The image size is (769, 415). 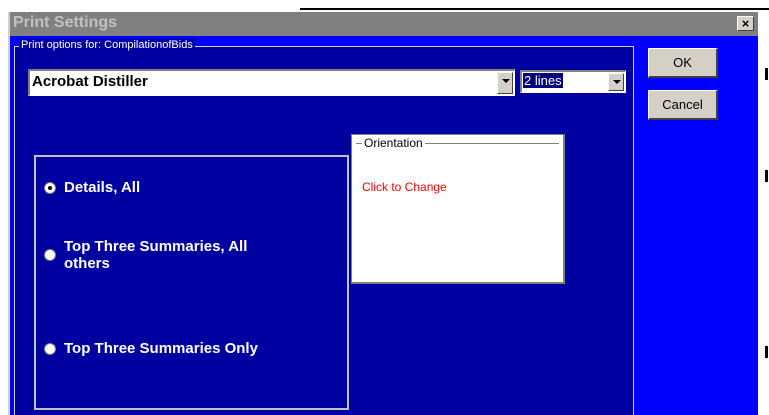 I want to click on radio-top-three-only-label: Top Three Summaries Only, so click(x=161, y=348).